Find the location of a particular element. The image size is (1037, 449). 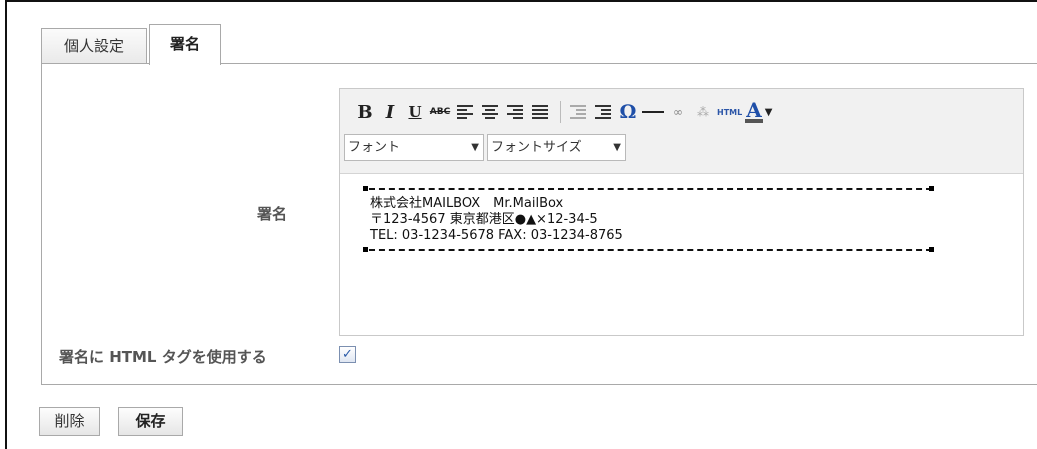

outdent-icon is located at coordinates (578, 112).